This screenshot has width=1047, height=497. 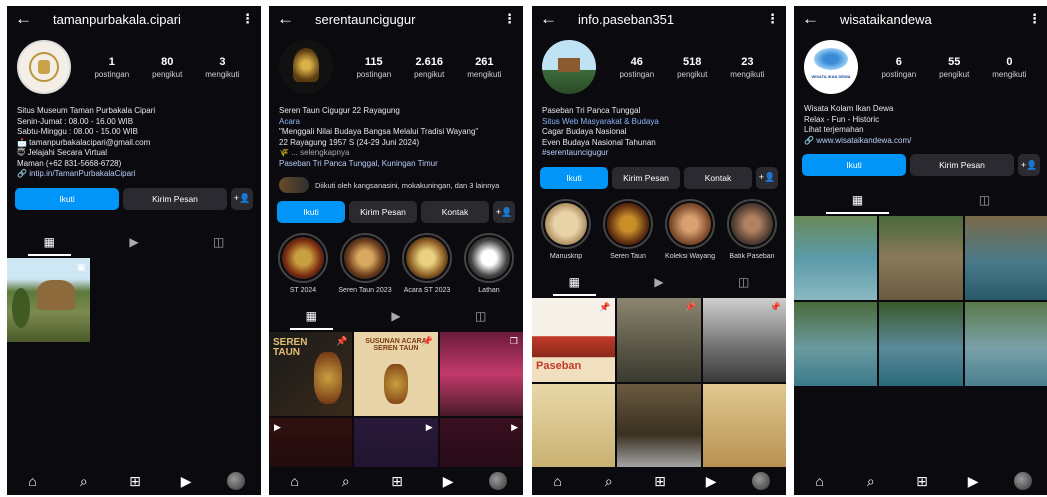 What do you see at coordinates (921, 130) in the screenshot?
I see `see-translation: Lihat terjemahan` at bounding box center [921, 130].